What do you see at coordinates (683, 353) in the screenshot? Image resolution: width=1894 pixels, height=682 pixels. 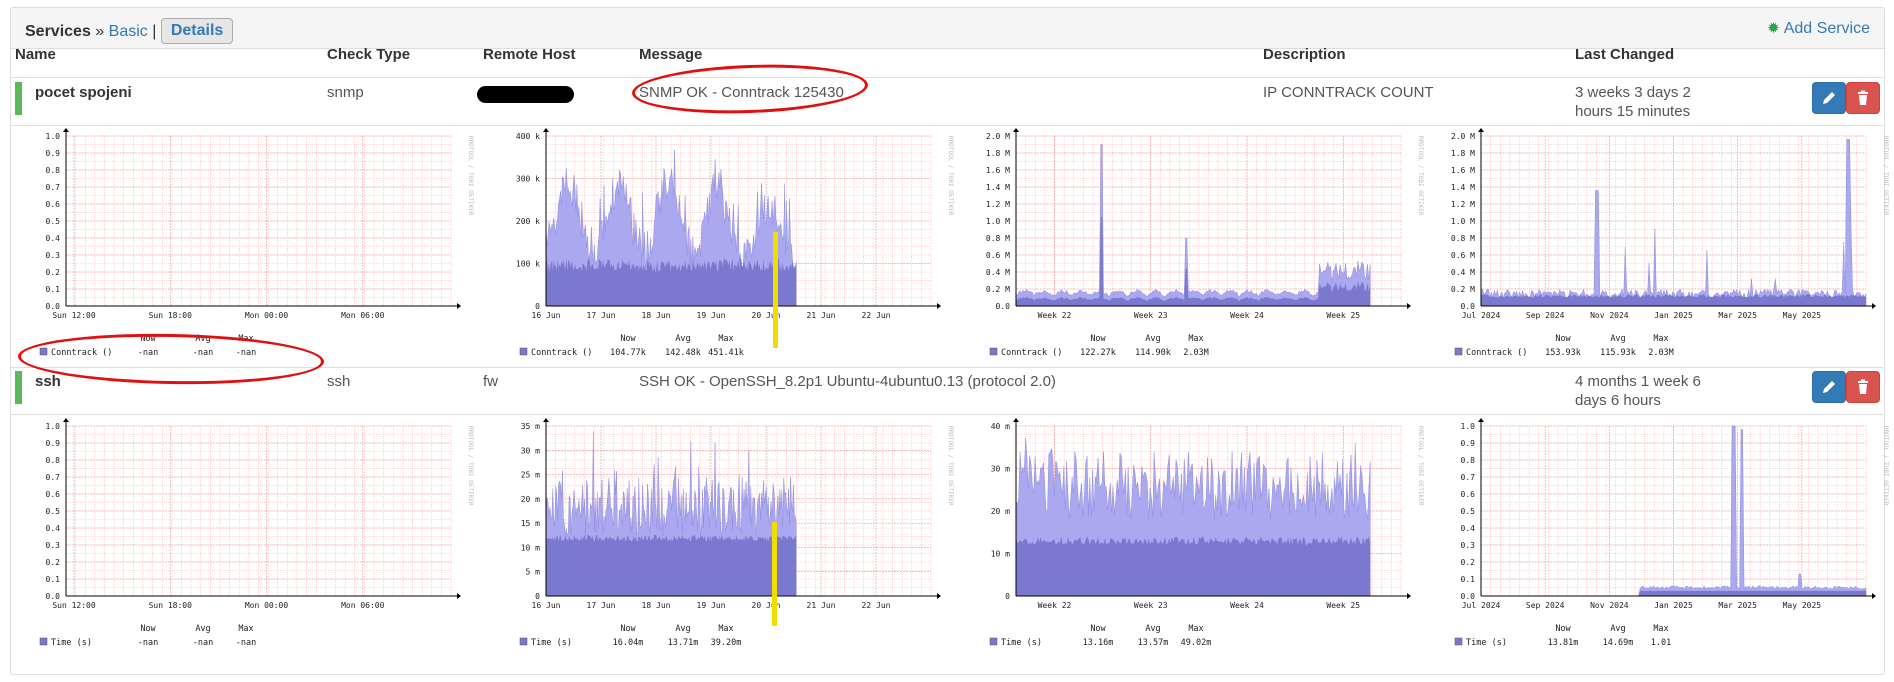 I see `legend-stat-value: 142.48k` at bounding box center [683, 353].